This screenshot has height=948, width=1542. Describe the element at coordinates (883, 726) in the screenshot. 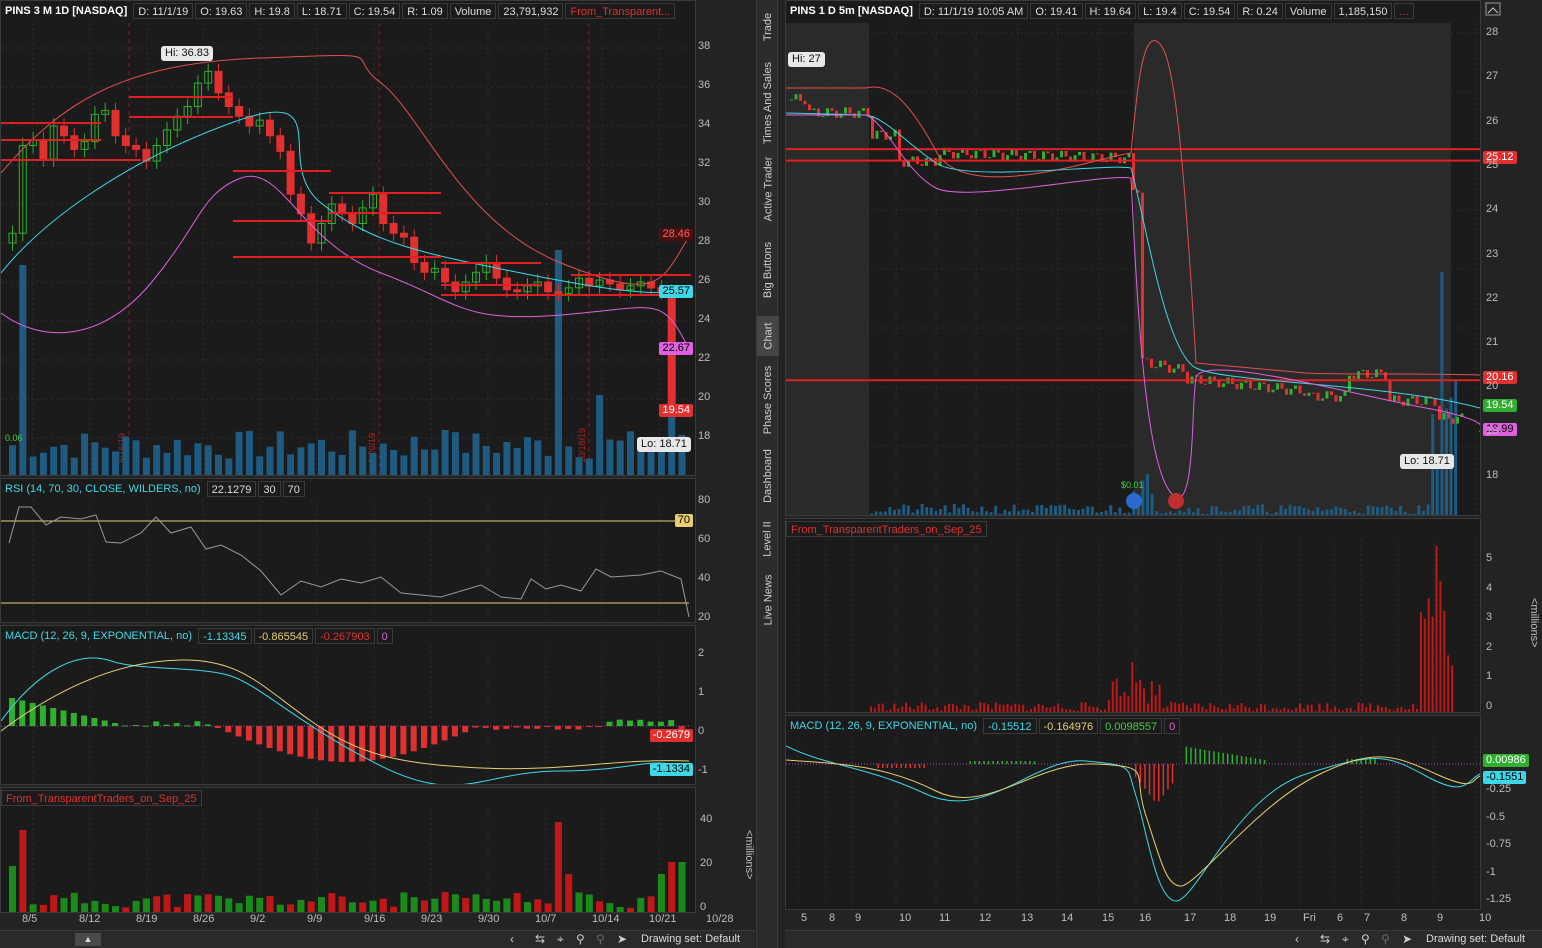

I see `right-macd-title: MACD (12, 26, 9, EXPONENTIAL, no)` at that location.